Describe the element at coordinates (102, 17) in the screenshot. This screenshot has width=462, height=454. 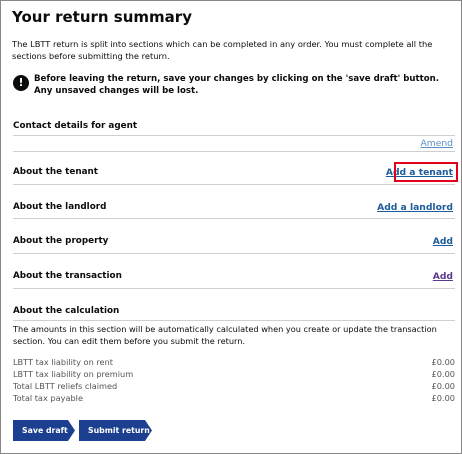
I see `page-title: Your return summary` at that location.